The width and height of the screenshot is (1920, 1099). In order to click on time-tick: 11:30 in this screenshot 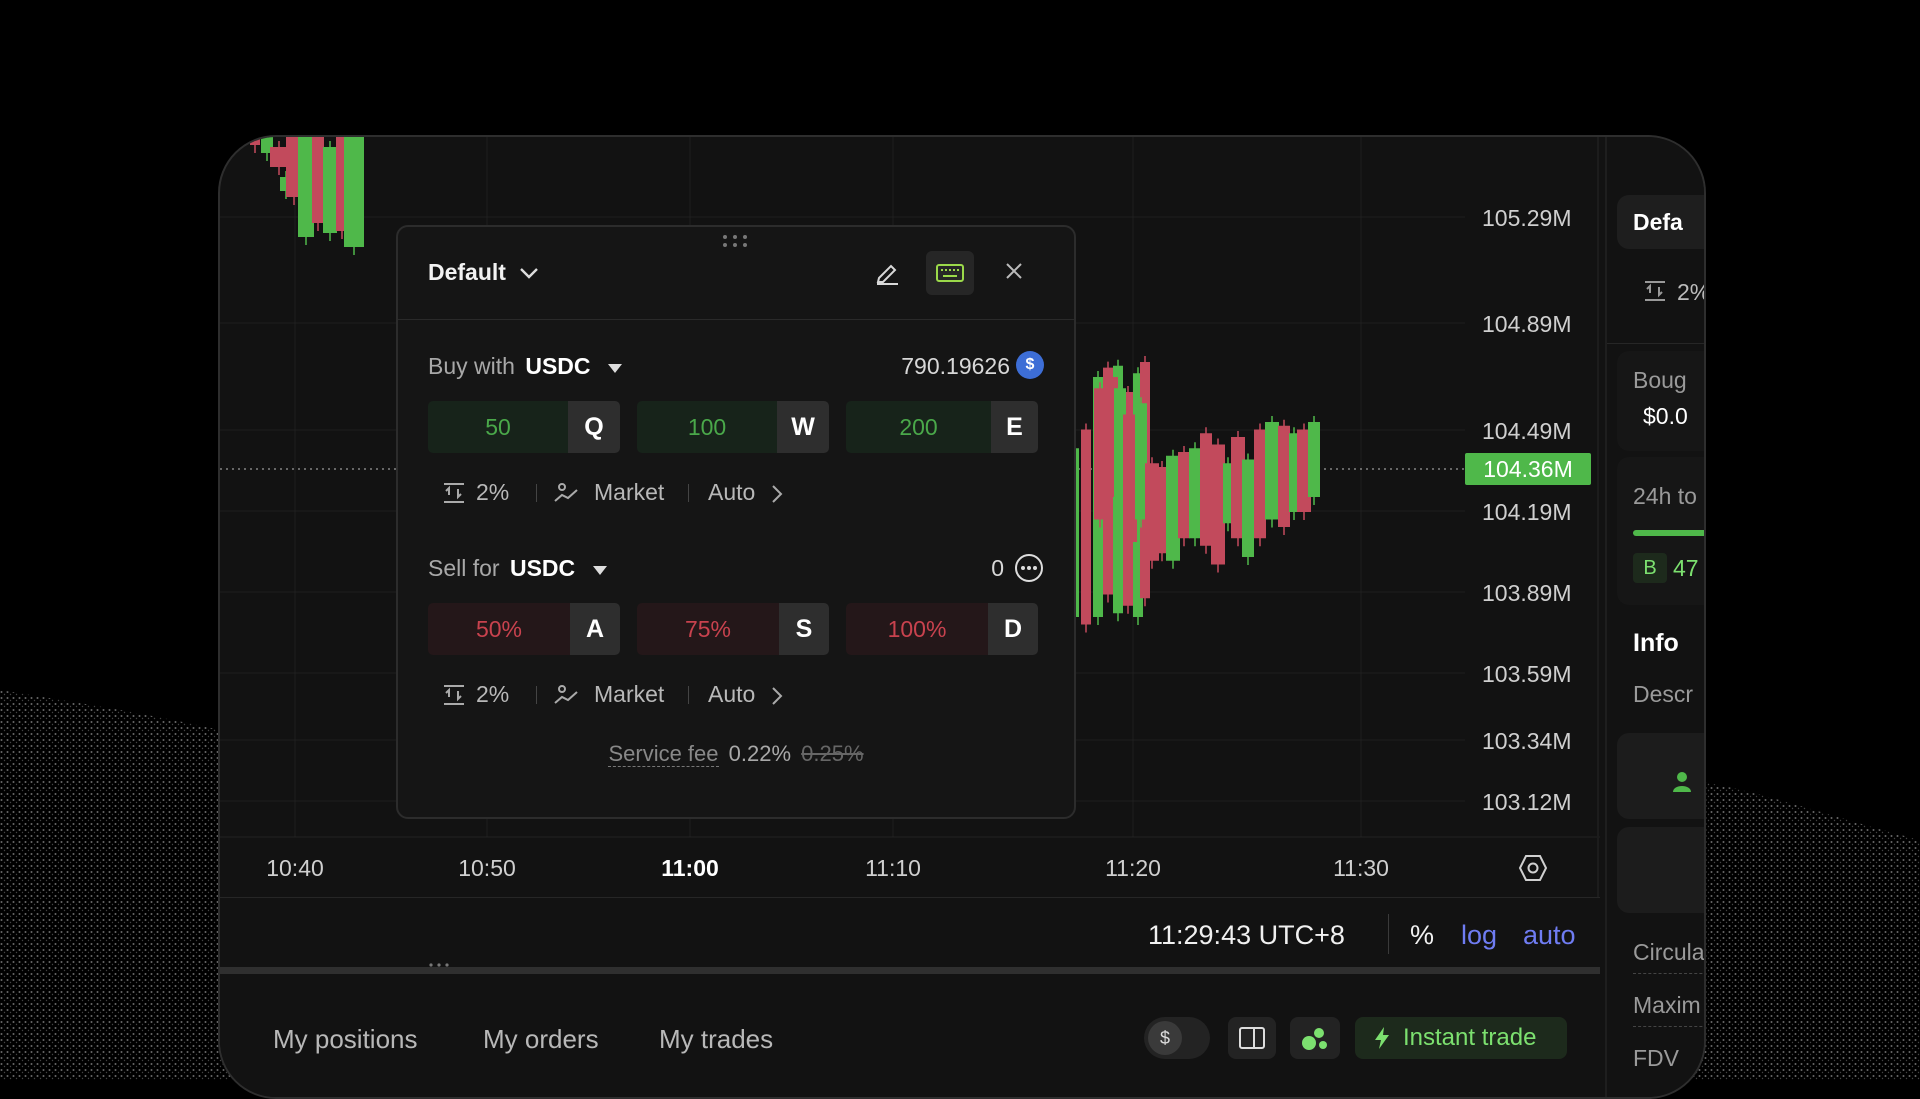, I will do `click(1361, 868)`.